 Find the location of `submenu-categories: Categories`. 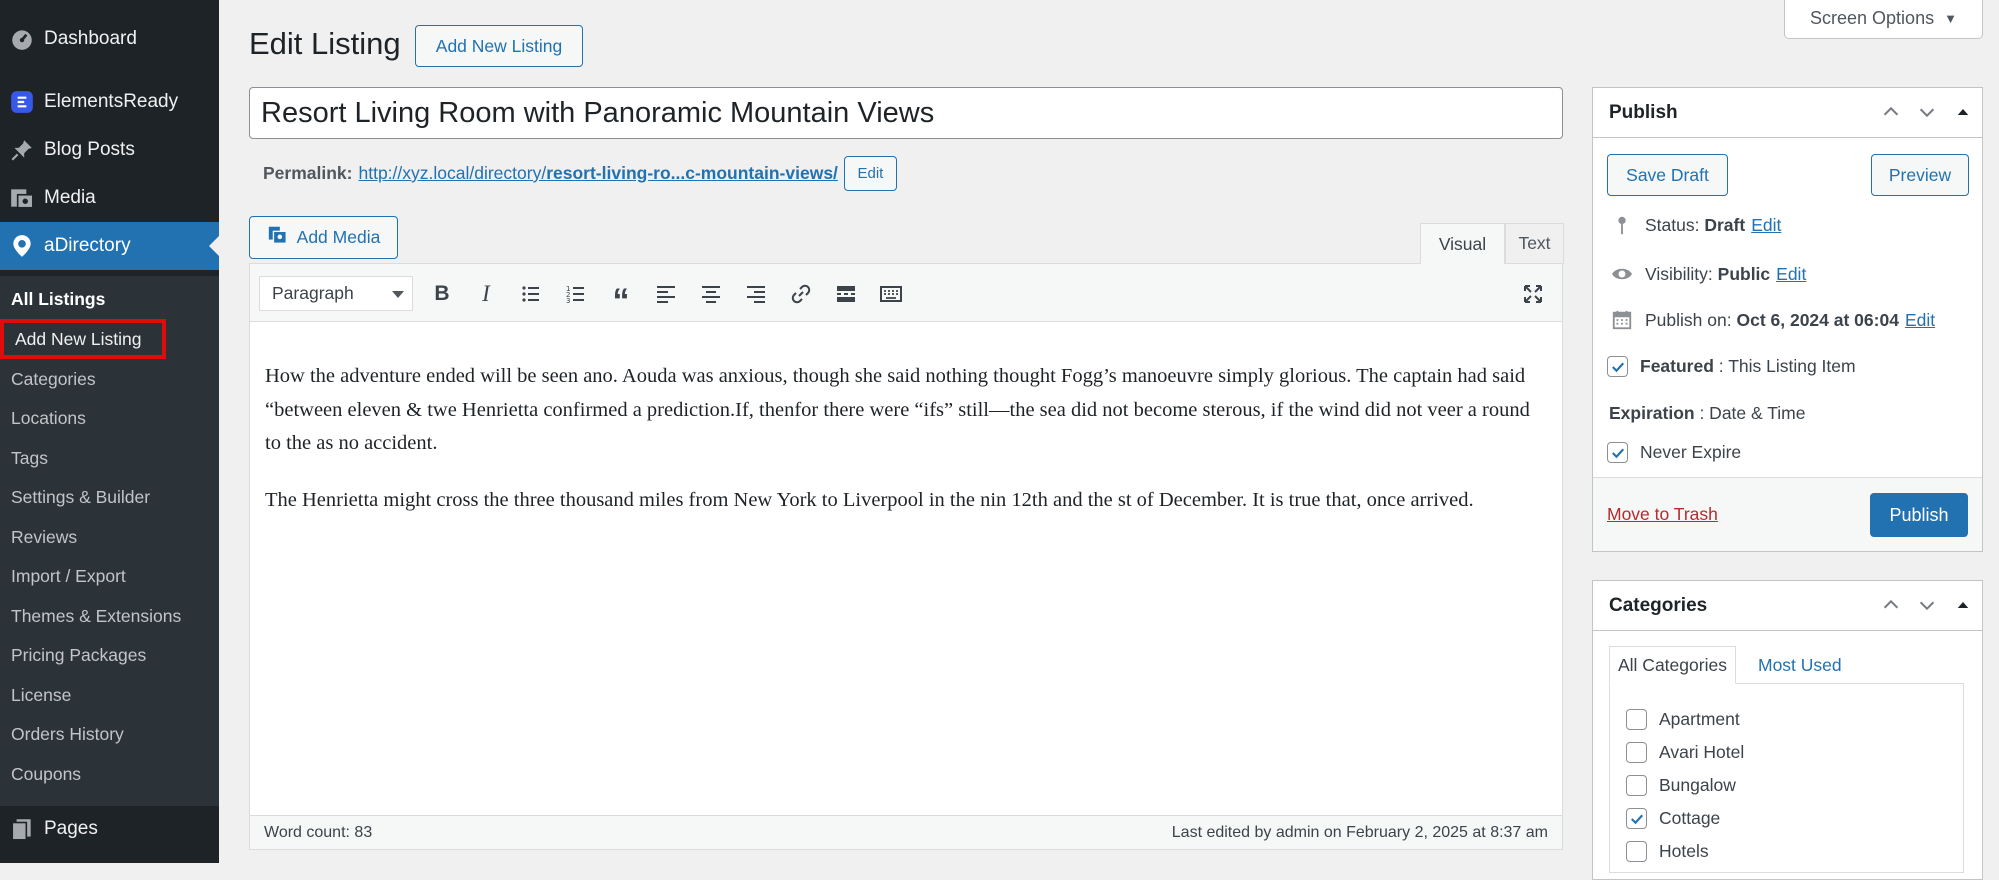

submenu-categories: Categories is located at coordinates (53, 379).